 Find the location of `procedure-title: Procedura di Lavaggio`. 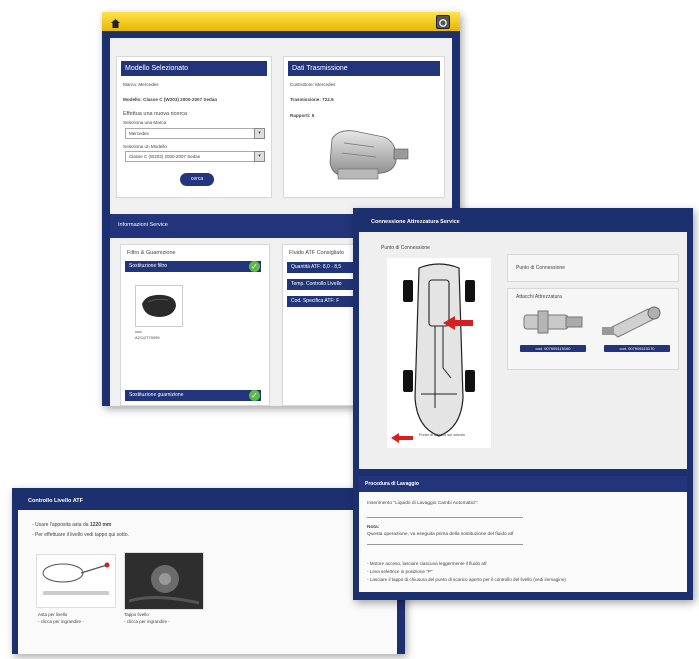

procedure-title: Procedura di Lavaggio is located at coordinates (392, 484).